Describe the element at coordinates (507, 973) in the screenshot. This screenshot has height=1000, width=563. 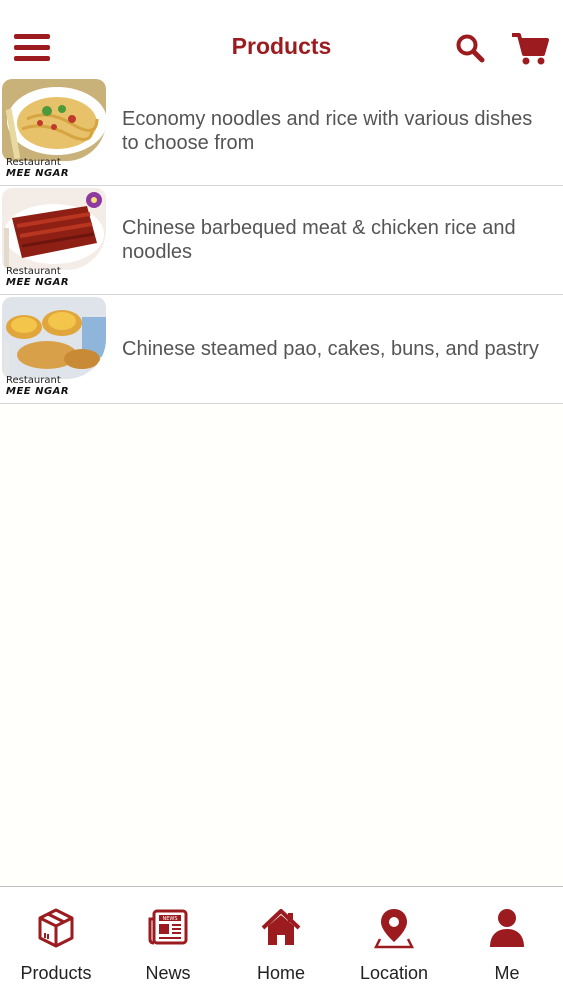
I see `tab-label: Me` at that location.